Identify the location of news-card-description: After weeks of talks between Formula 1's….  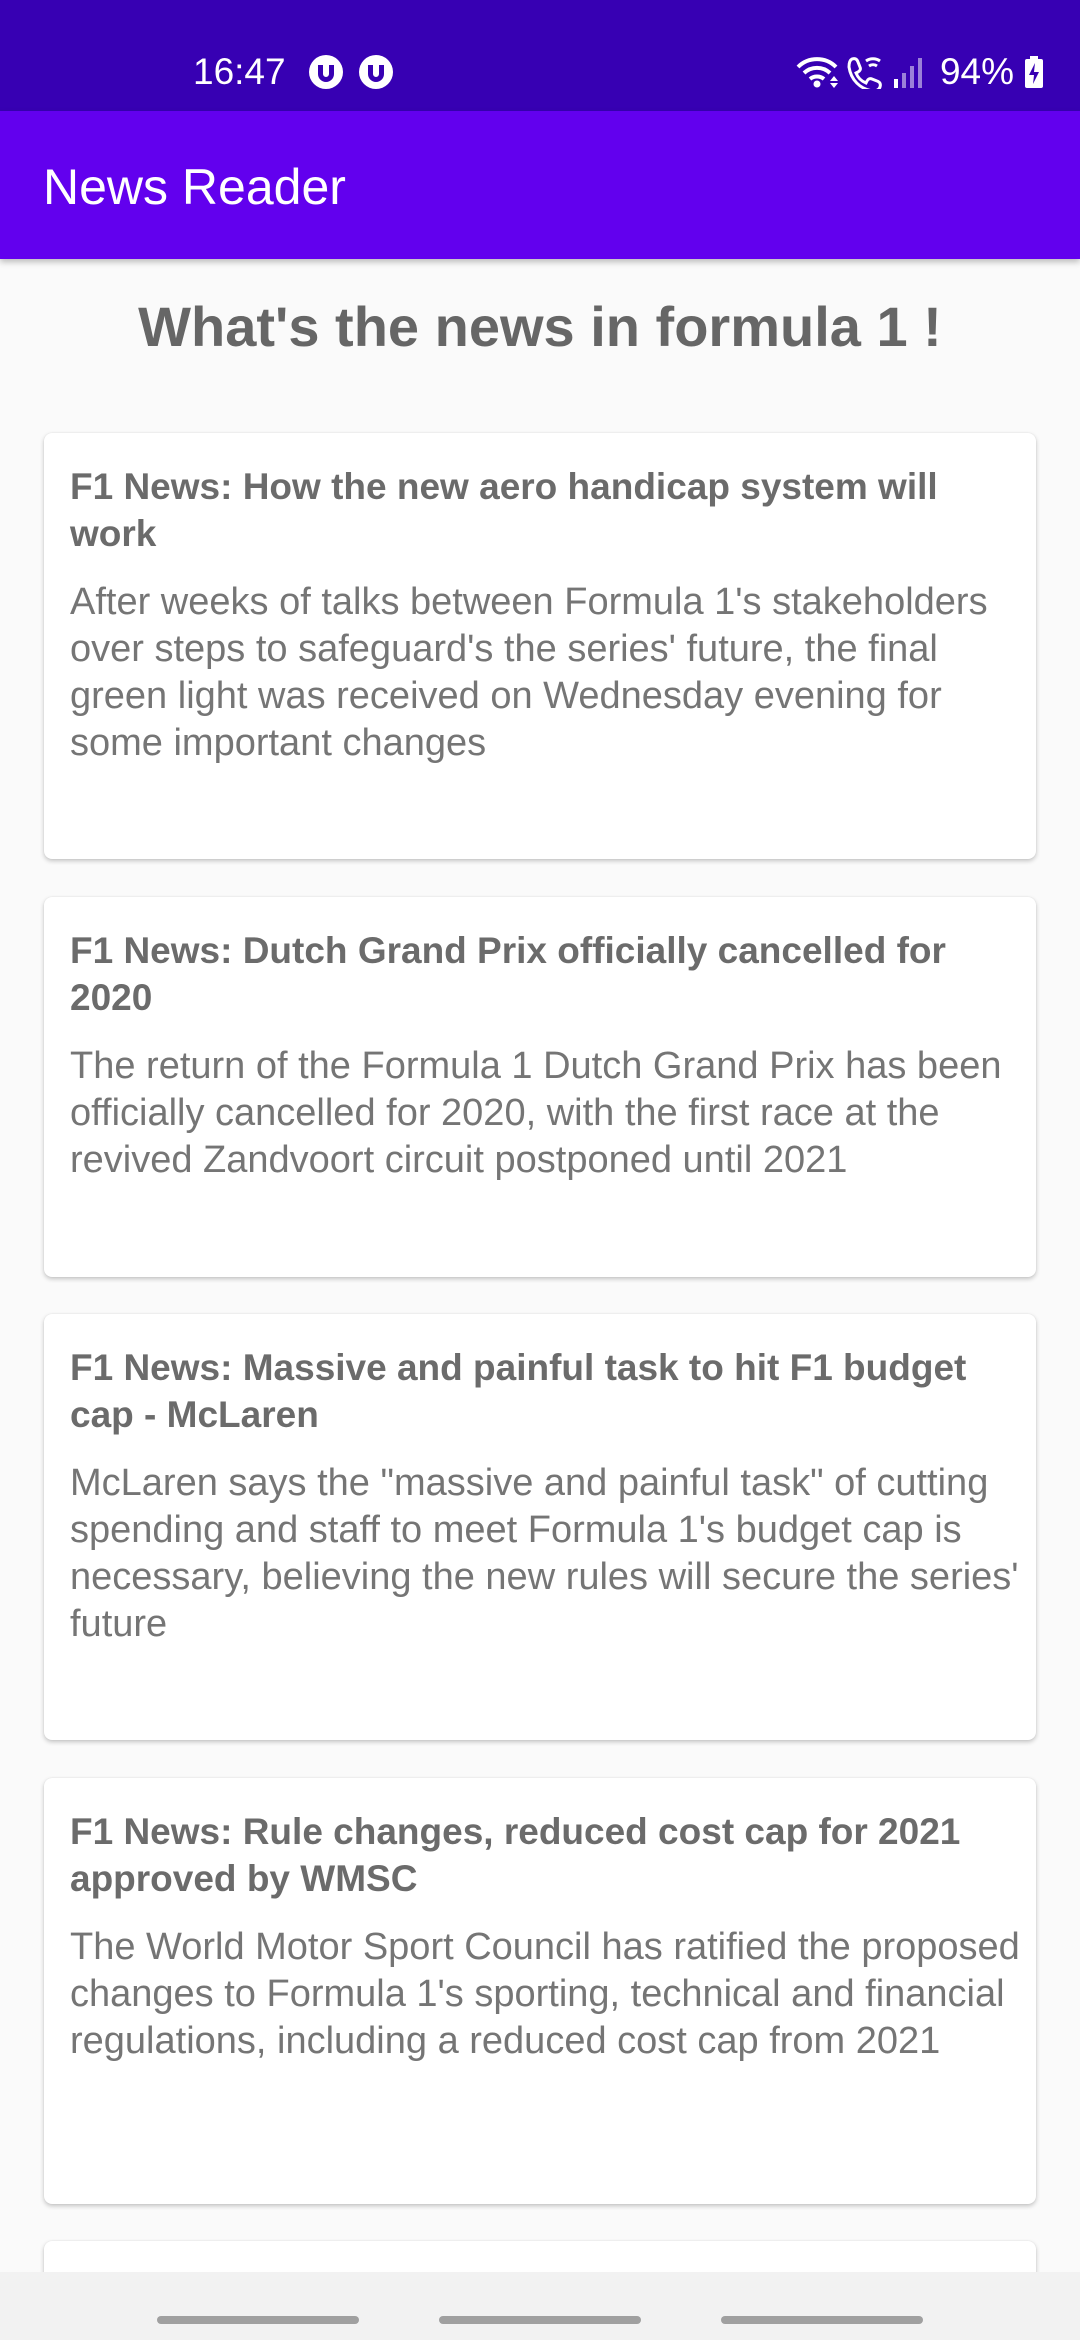
(529, 672).